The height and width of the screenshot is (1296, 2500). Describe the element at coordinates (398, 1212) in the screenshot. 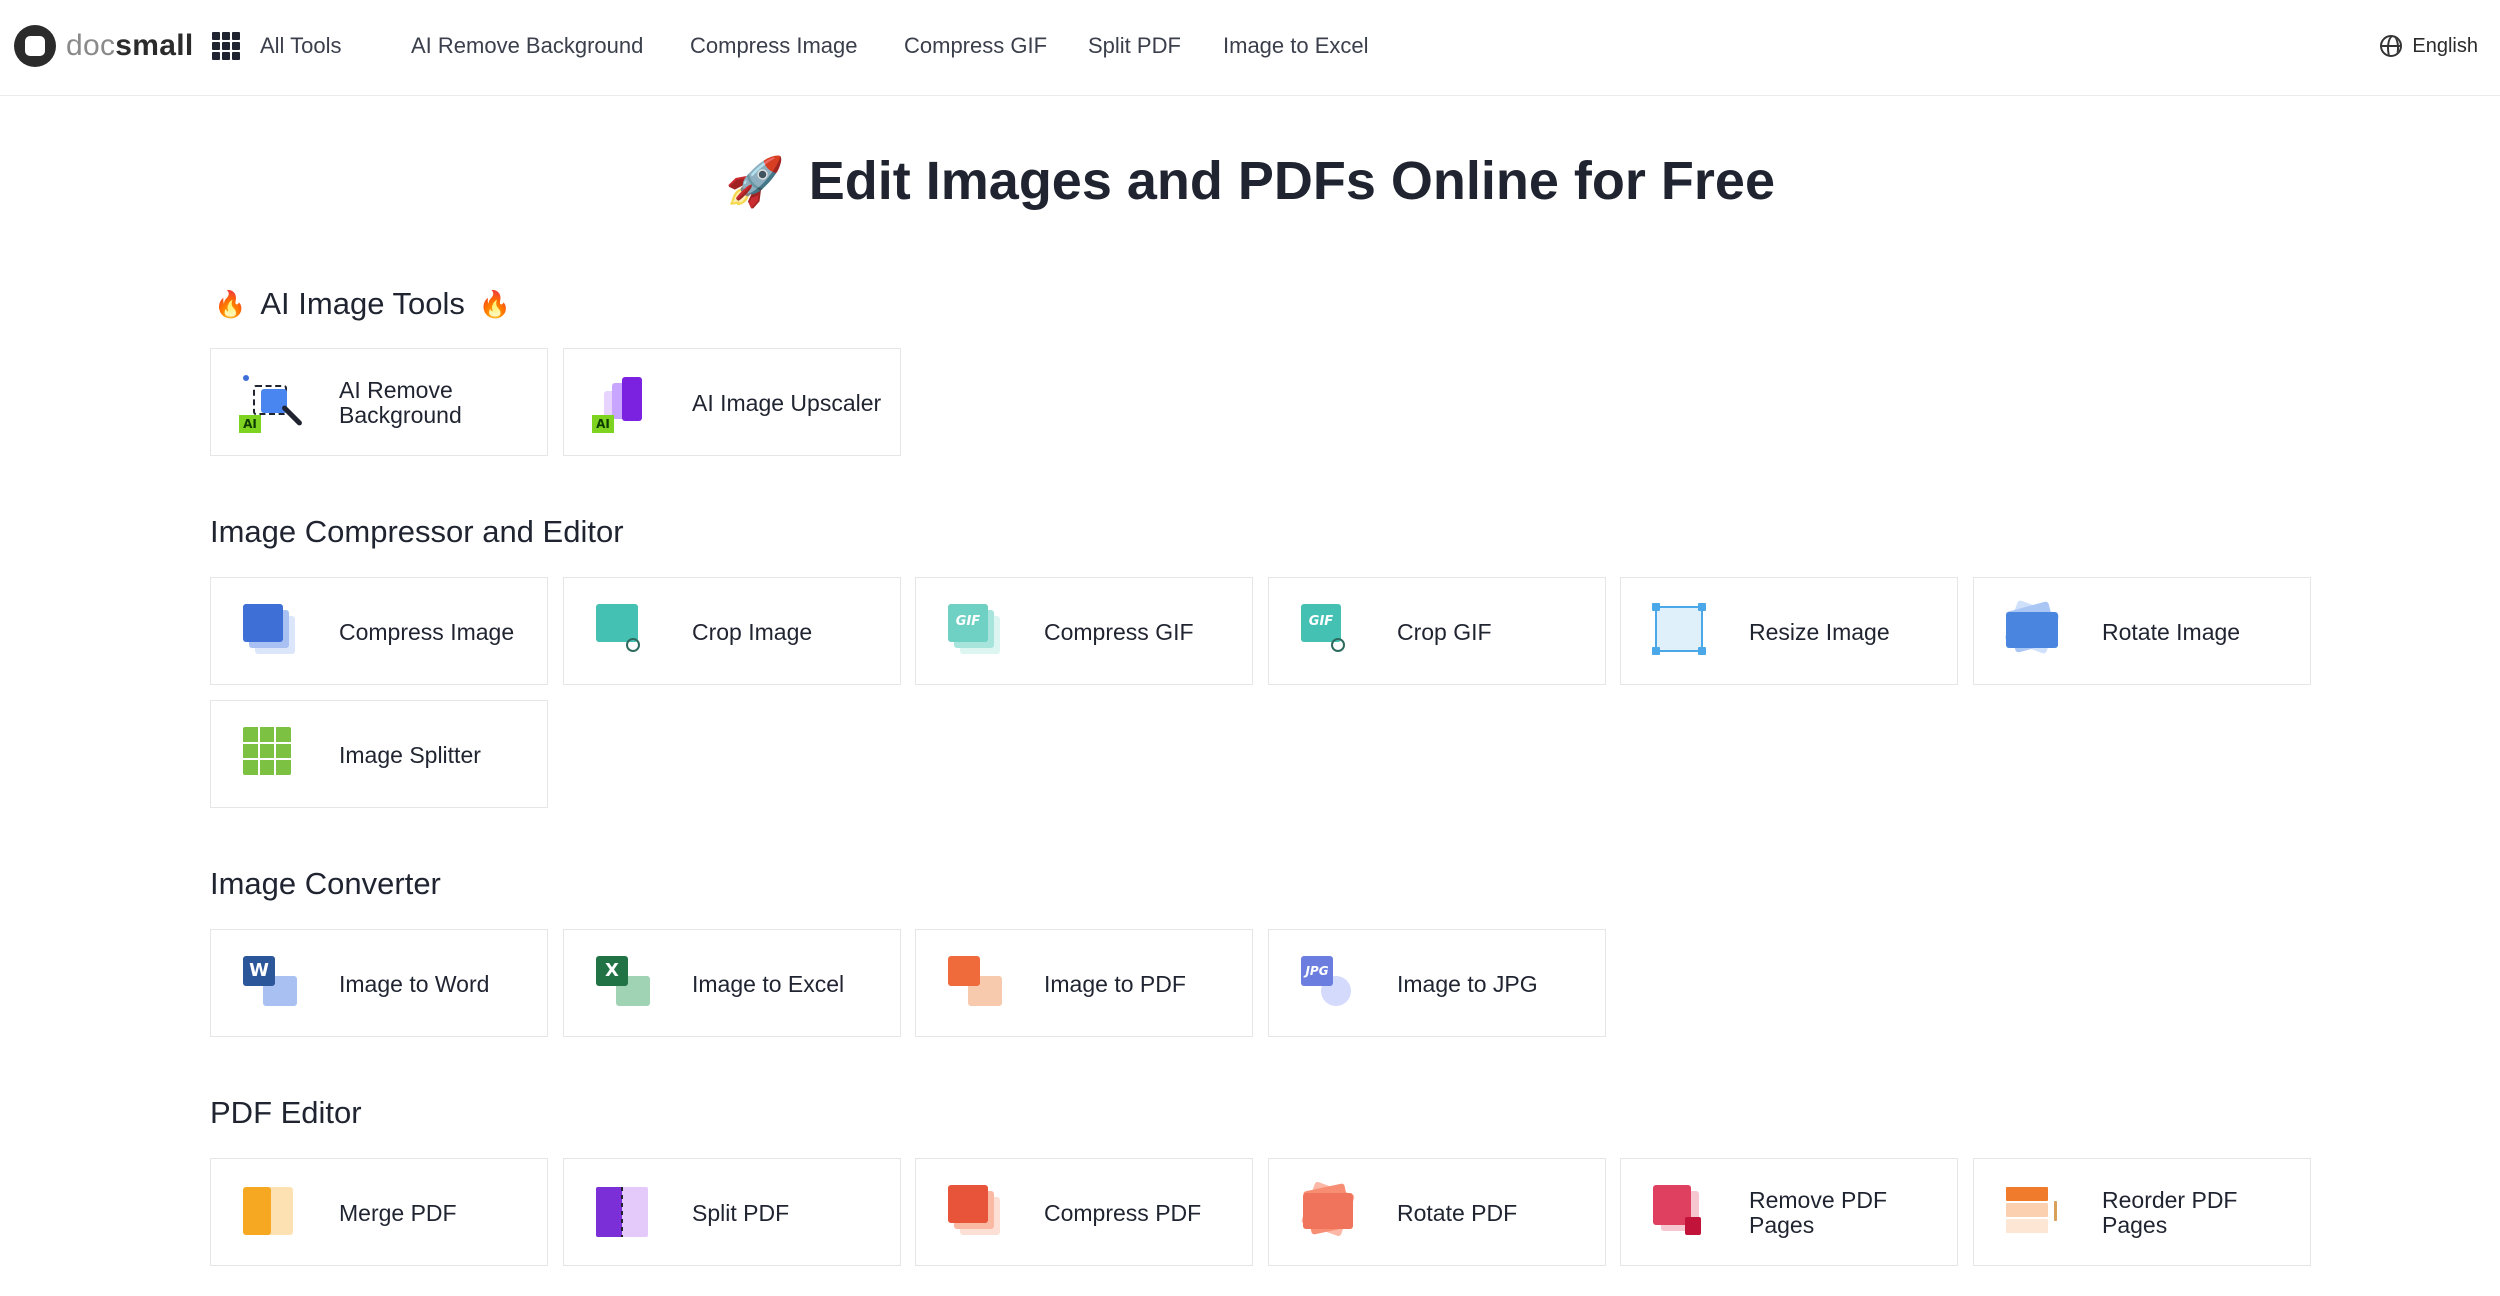

I see `tool-card-label: Merge PDF` at that location.